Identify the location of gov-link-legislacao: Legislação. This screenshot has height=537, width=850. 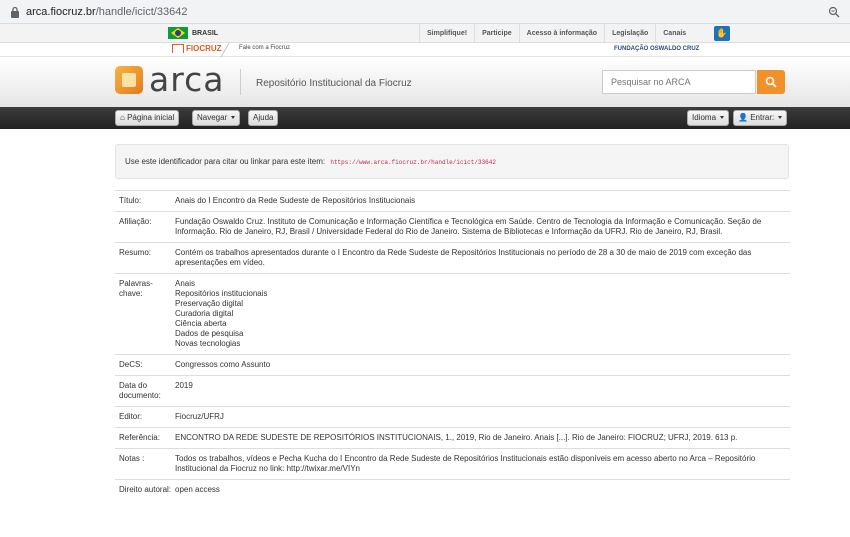
(629, 33).